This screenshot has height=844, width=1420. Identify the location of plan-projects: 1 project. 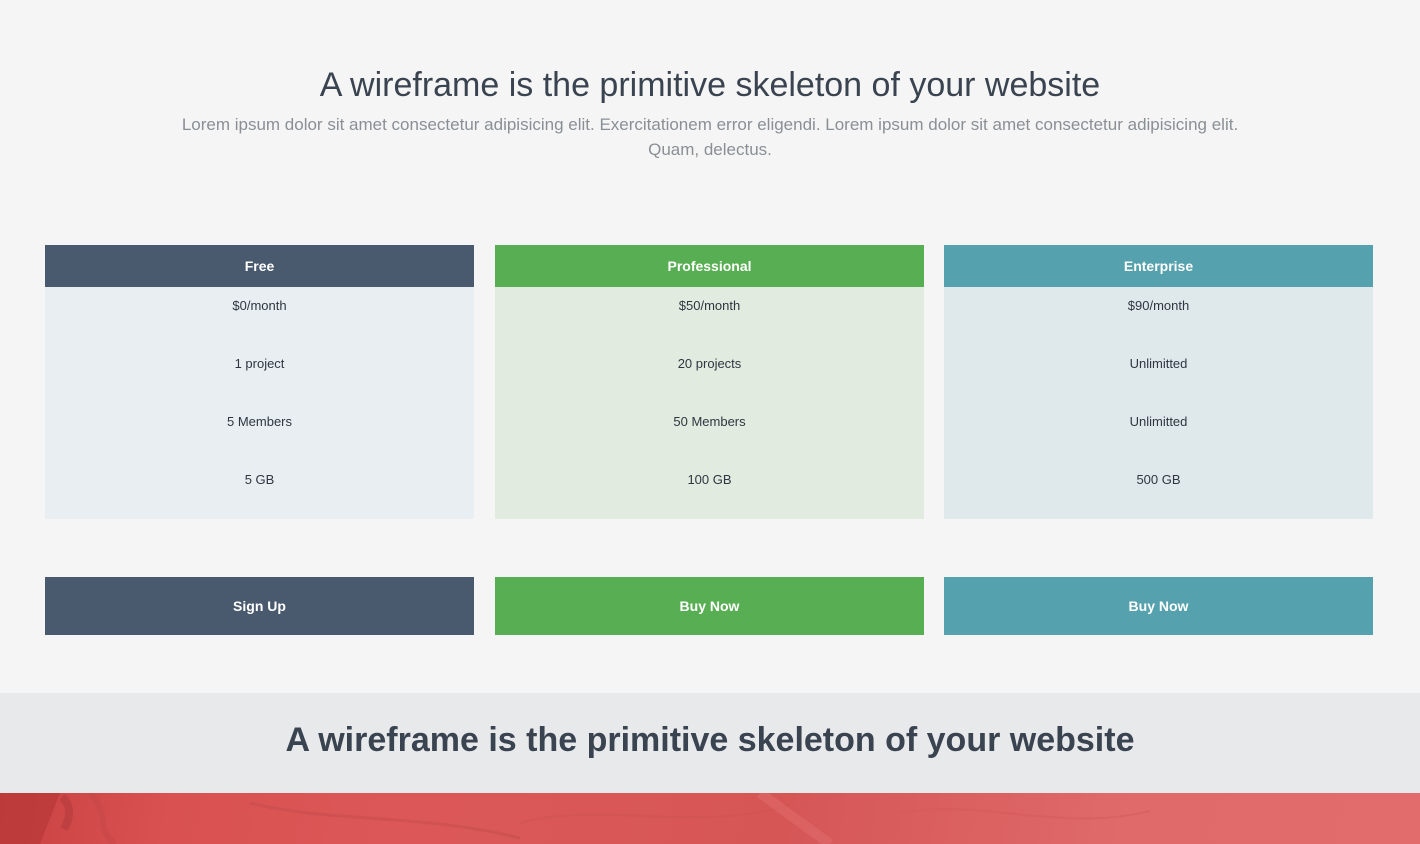
(259, 363).